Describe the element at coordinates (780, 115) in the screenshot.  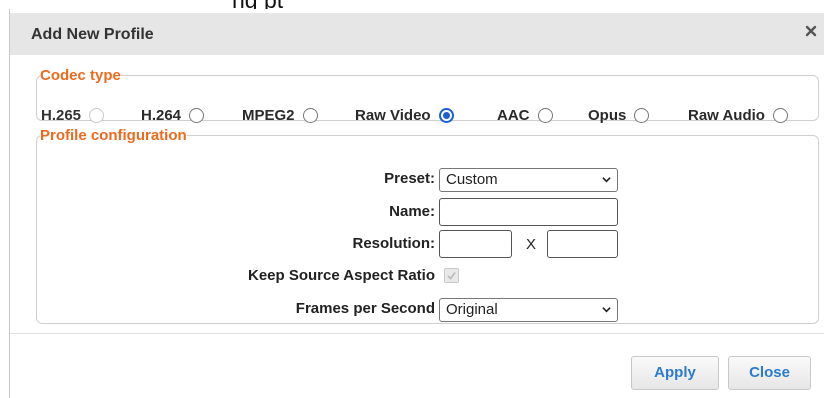
I see `radio-raw-audio` at that location.